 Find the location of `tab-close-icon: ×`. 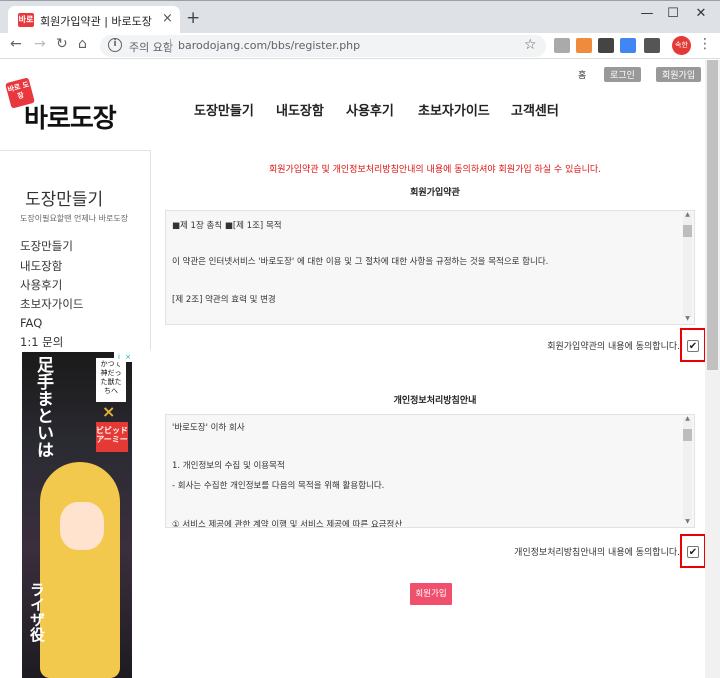

tab-close-icon: × is located at coordinates (167, 18).